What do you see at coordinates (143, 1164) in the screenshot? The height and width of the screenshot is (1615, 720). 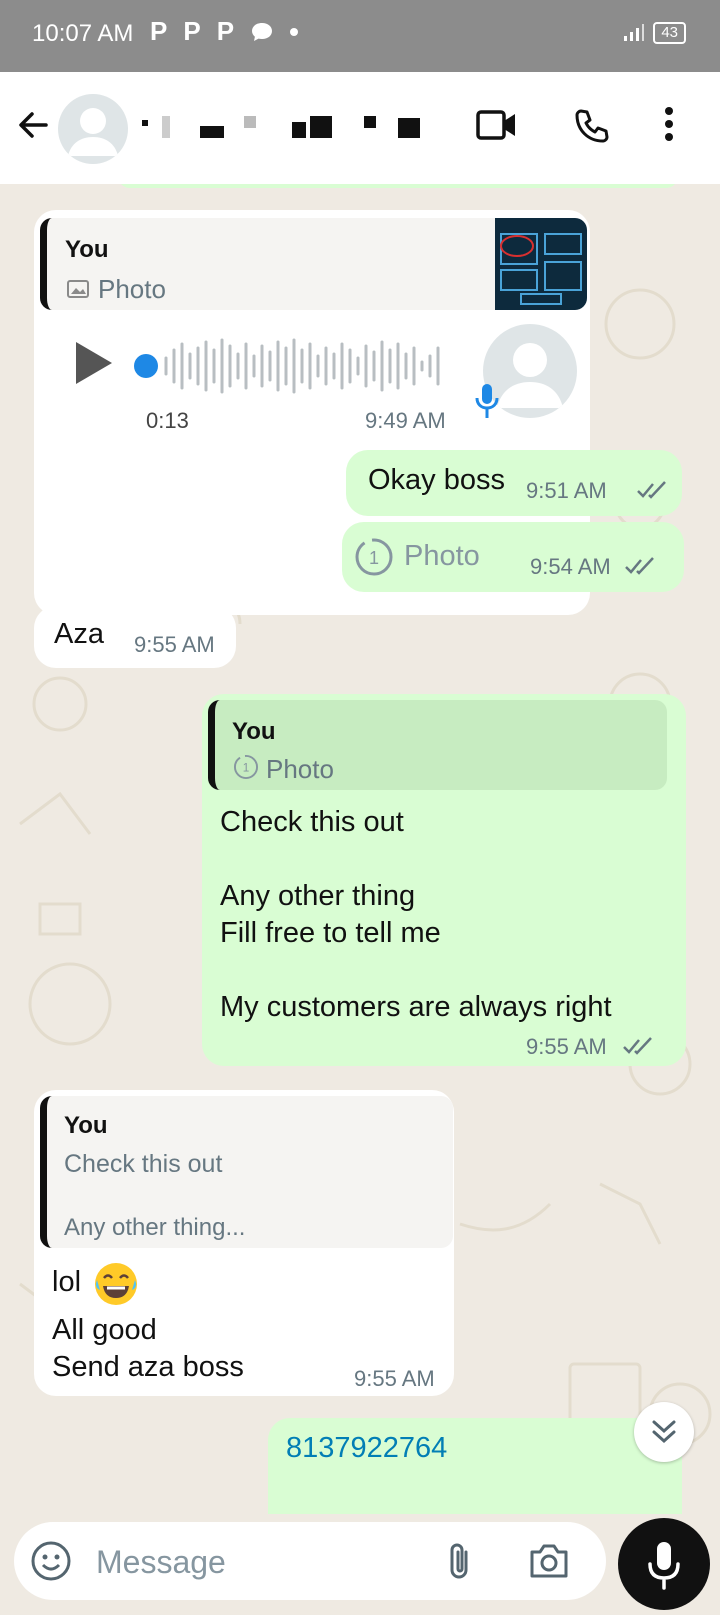 I see `quote-text: Check this out` at bounding box center [143, 1164].